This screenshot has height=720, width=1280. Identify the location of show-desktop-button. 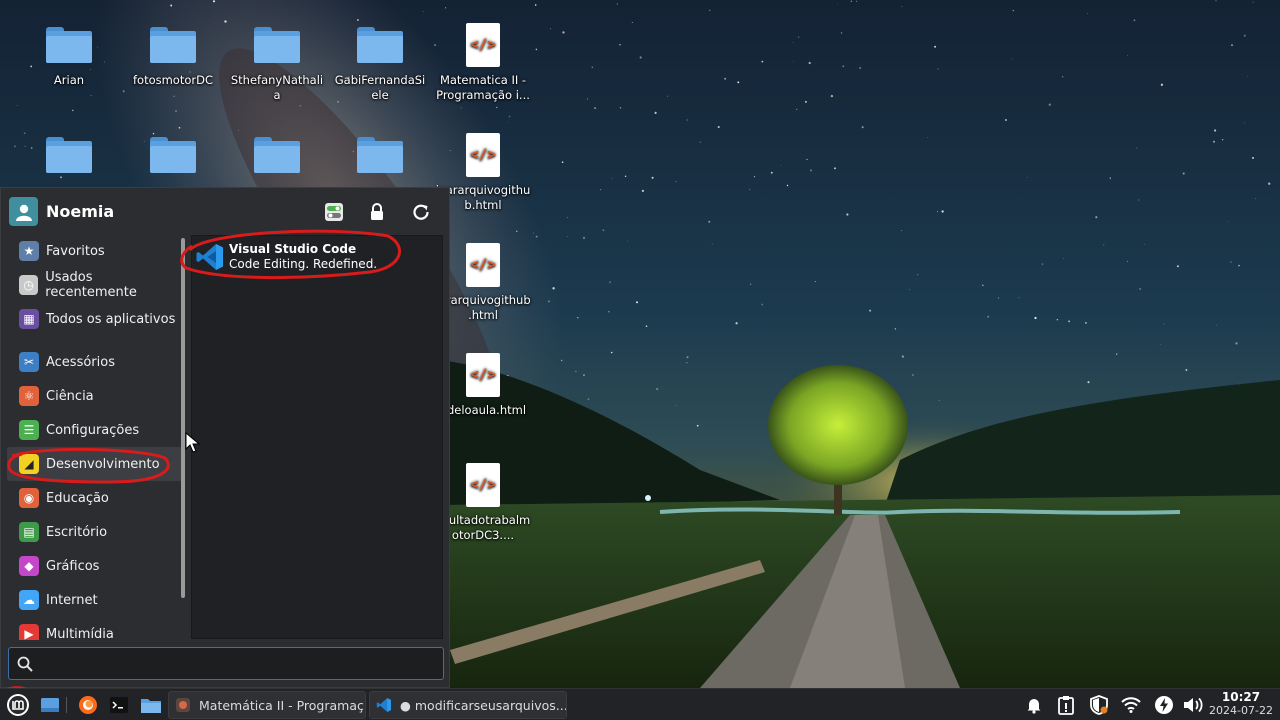
(50, 705).